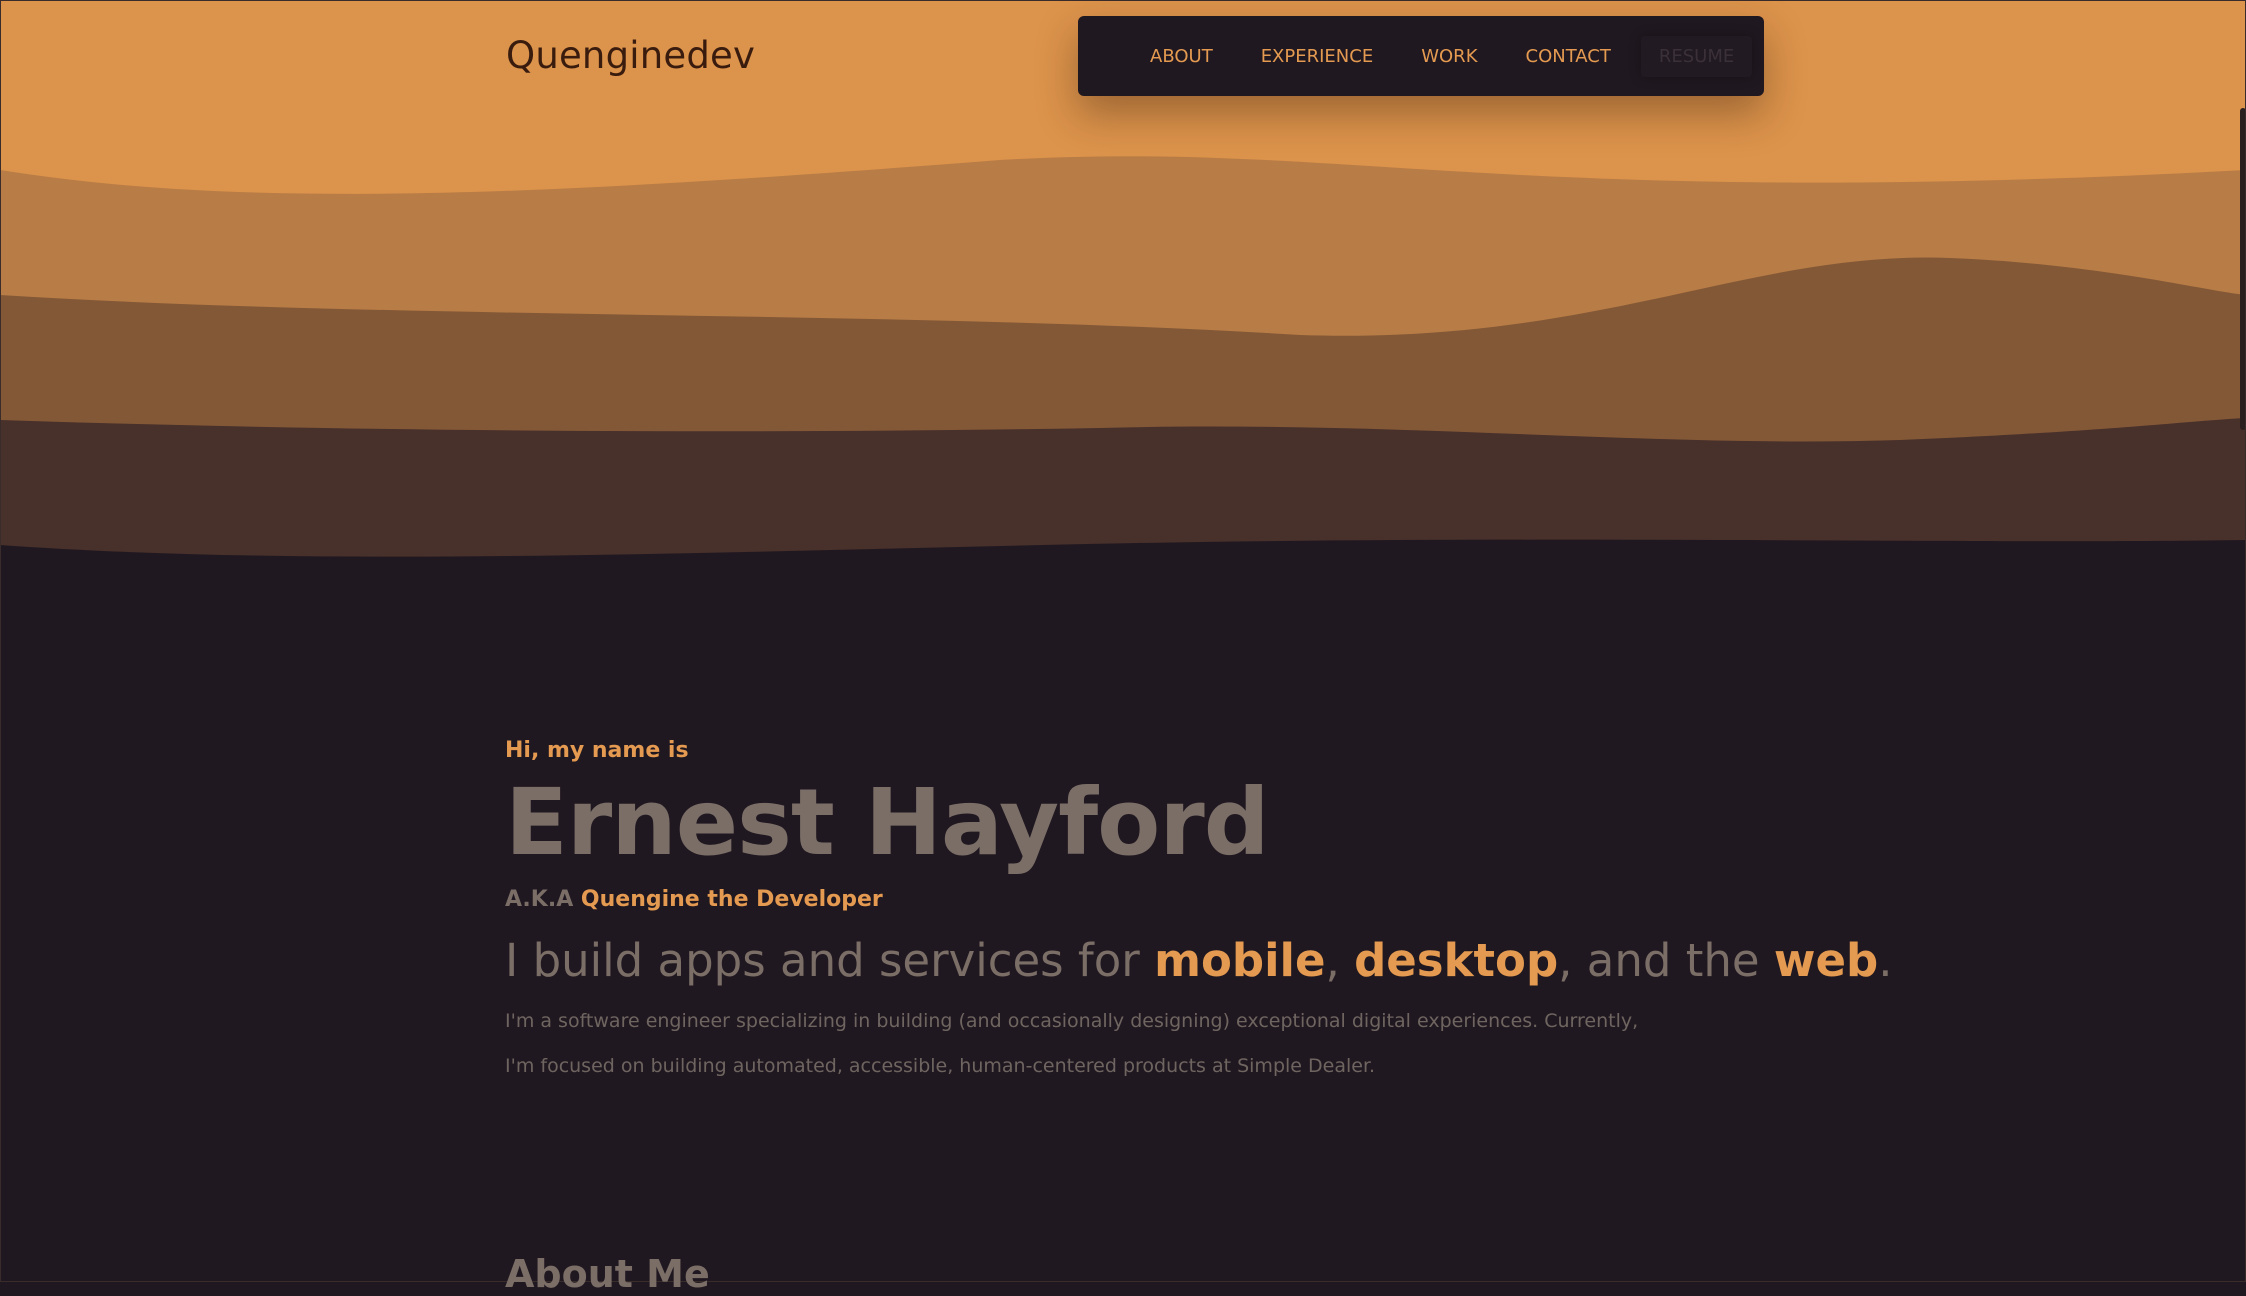 The width and height of the screenshot is (2246, 1296). I want to click on tagline-part1: I build apps and services for, so click(830, 960).